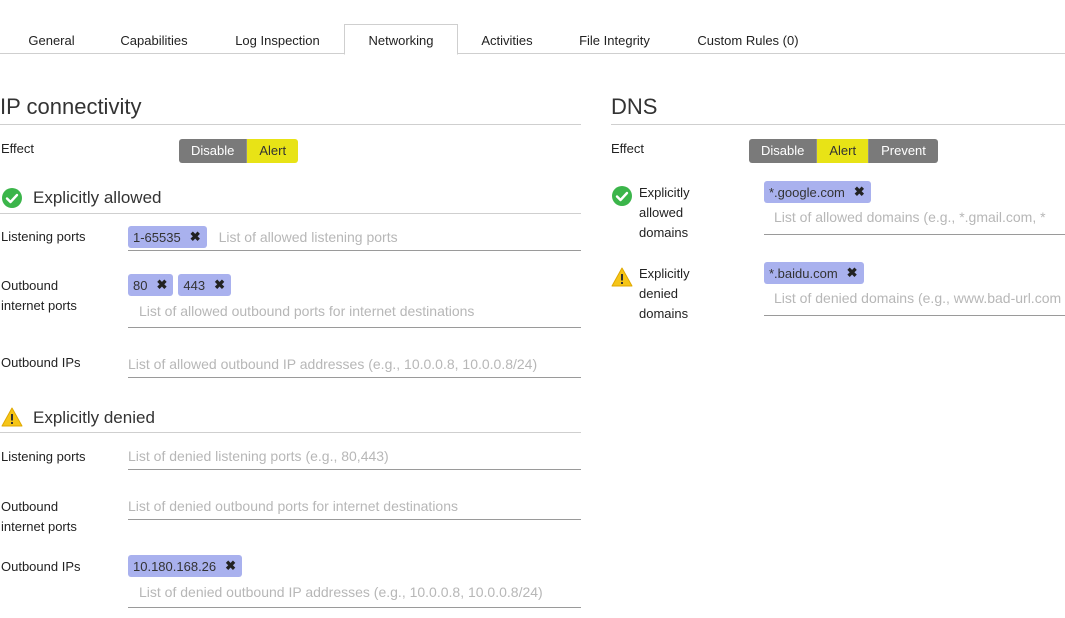  I want to click on ip-effect-alert-button: Alert, so click(273, 151).